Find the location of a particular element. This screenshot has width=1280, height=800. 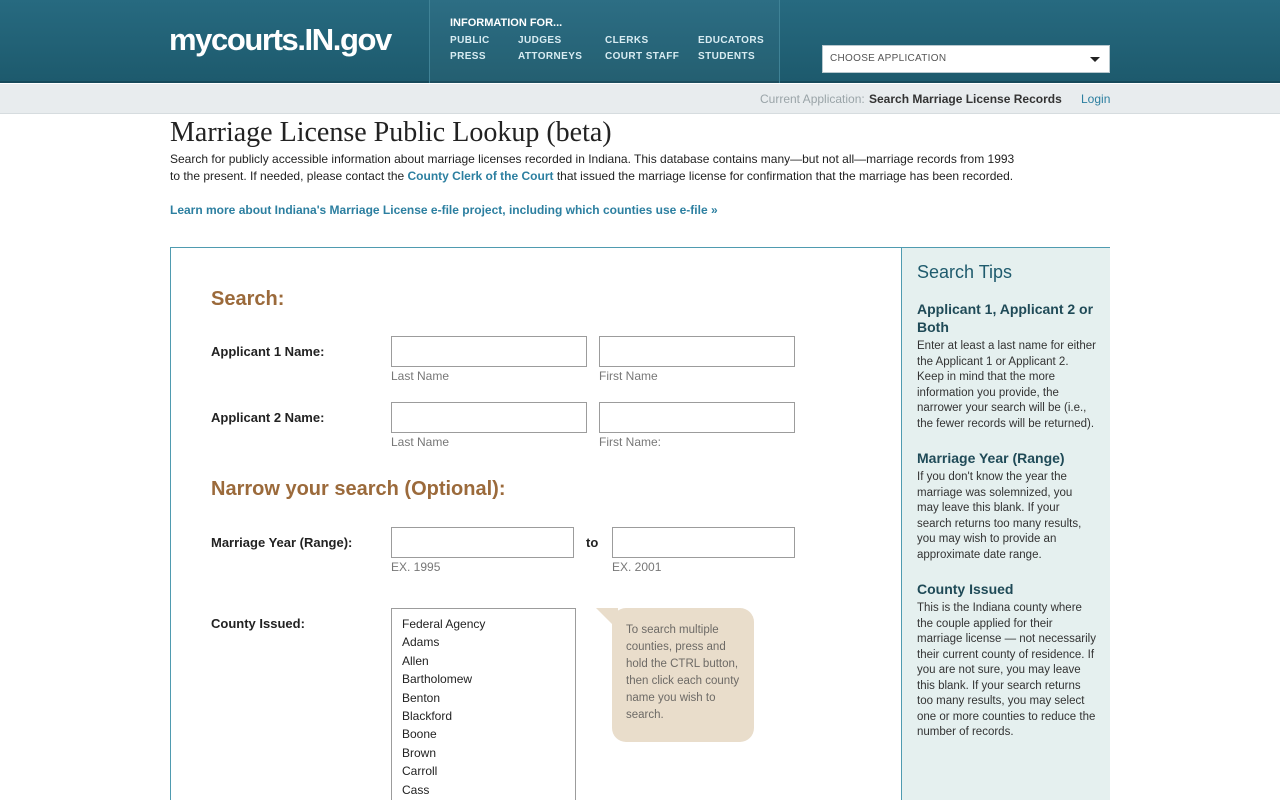

applicant2-label: Applicant 2 Name: is located at coordinates (268, 417).